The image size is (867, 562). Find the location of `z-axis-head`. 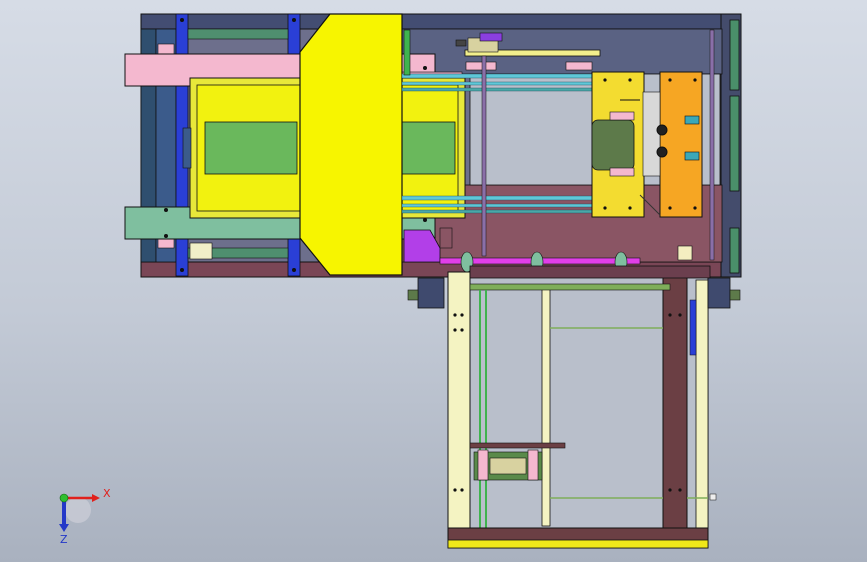

z-axis-head is located at coordinates (64, 528).